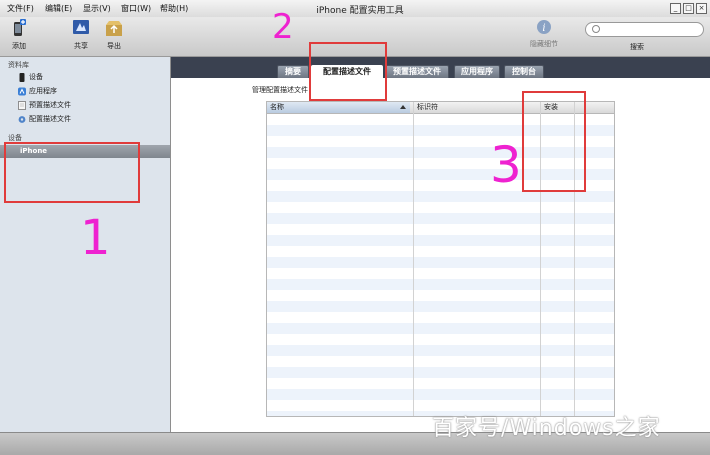 Image resolution: width=710 pixels, height=455 pixels. I want to click on search-field, so click(644, 29).